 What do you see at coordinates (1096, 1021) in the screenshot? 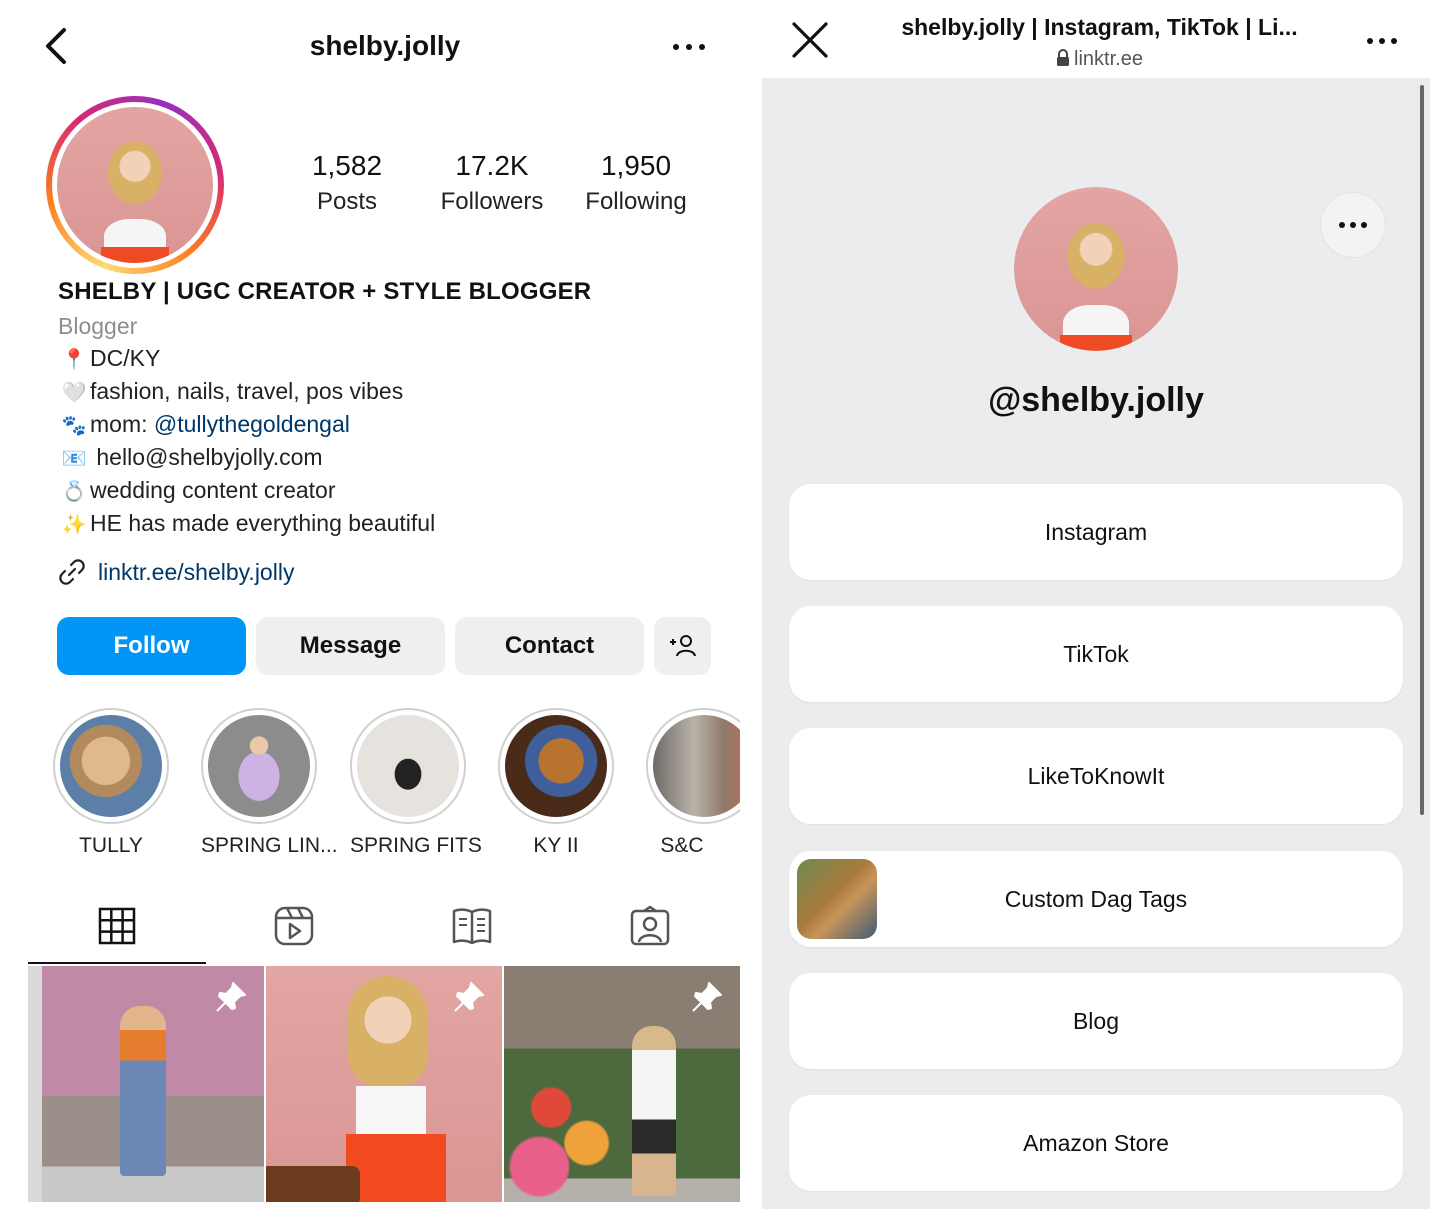
I see `link-button-blog: Blog` at bounding box center [1096, 1021].